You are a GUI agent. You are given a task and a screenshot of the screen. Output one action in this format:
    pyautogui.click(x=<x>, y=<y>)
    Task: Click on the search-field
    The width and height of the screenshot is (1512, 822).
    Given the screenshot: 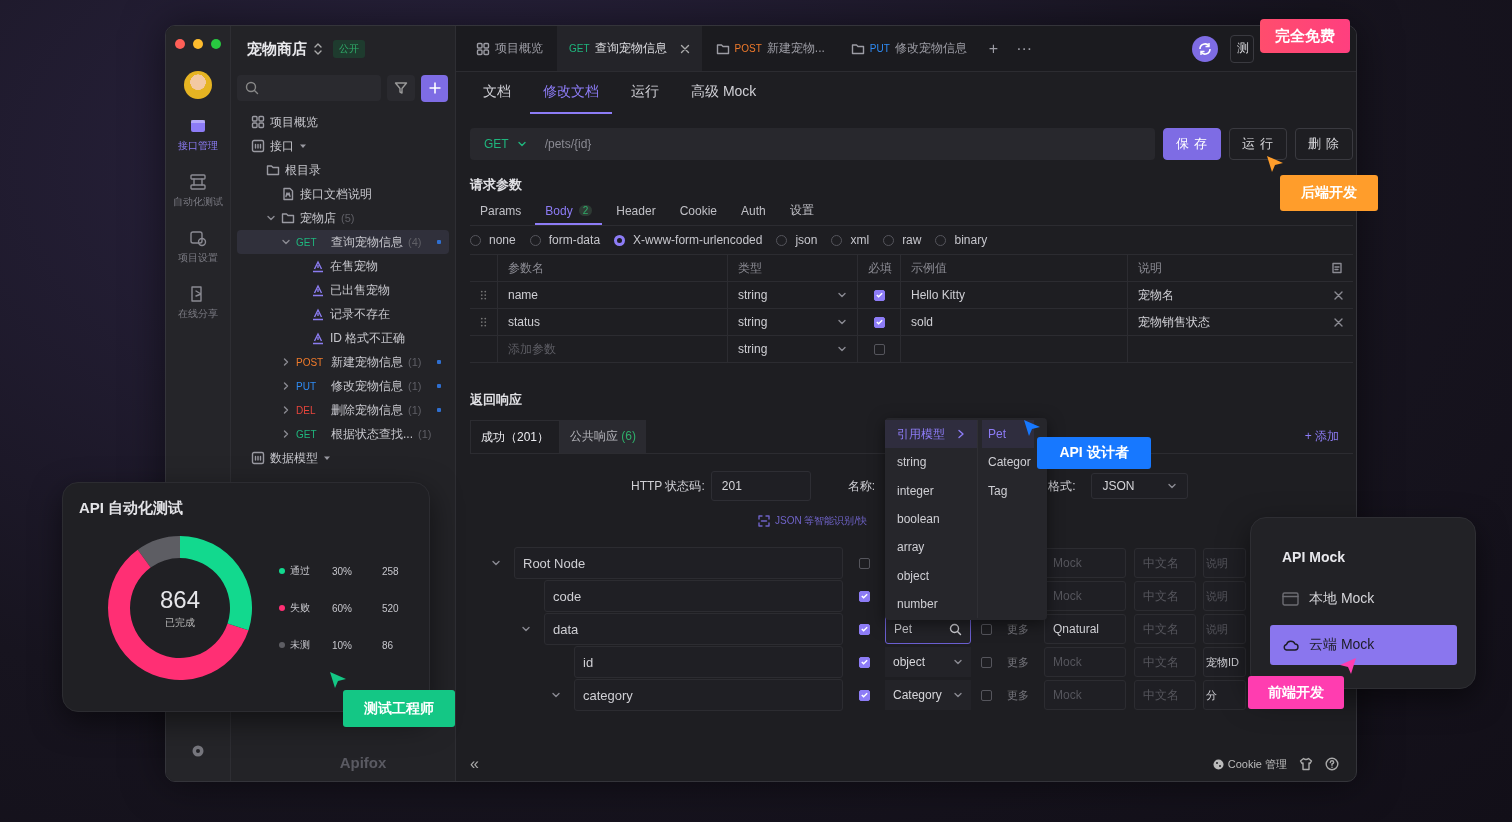 What is the action you would take?
    pyautogui.click(x=309, y=88)
    